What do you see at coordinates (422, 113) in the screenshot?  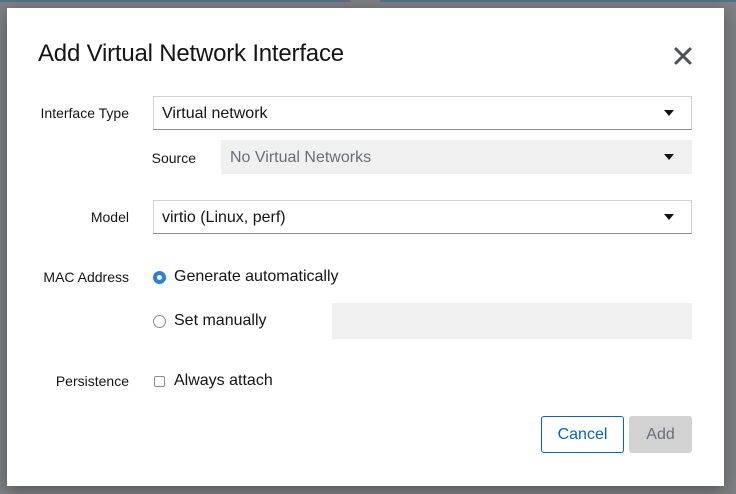 I see `interface-type-select: Virtual network` at bounding box center [422, 113].